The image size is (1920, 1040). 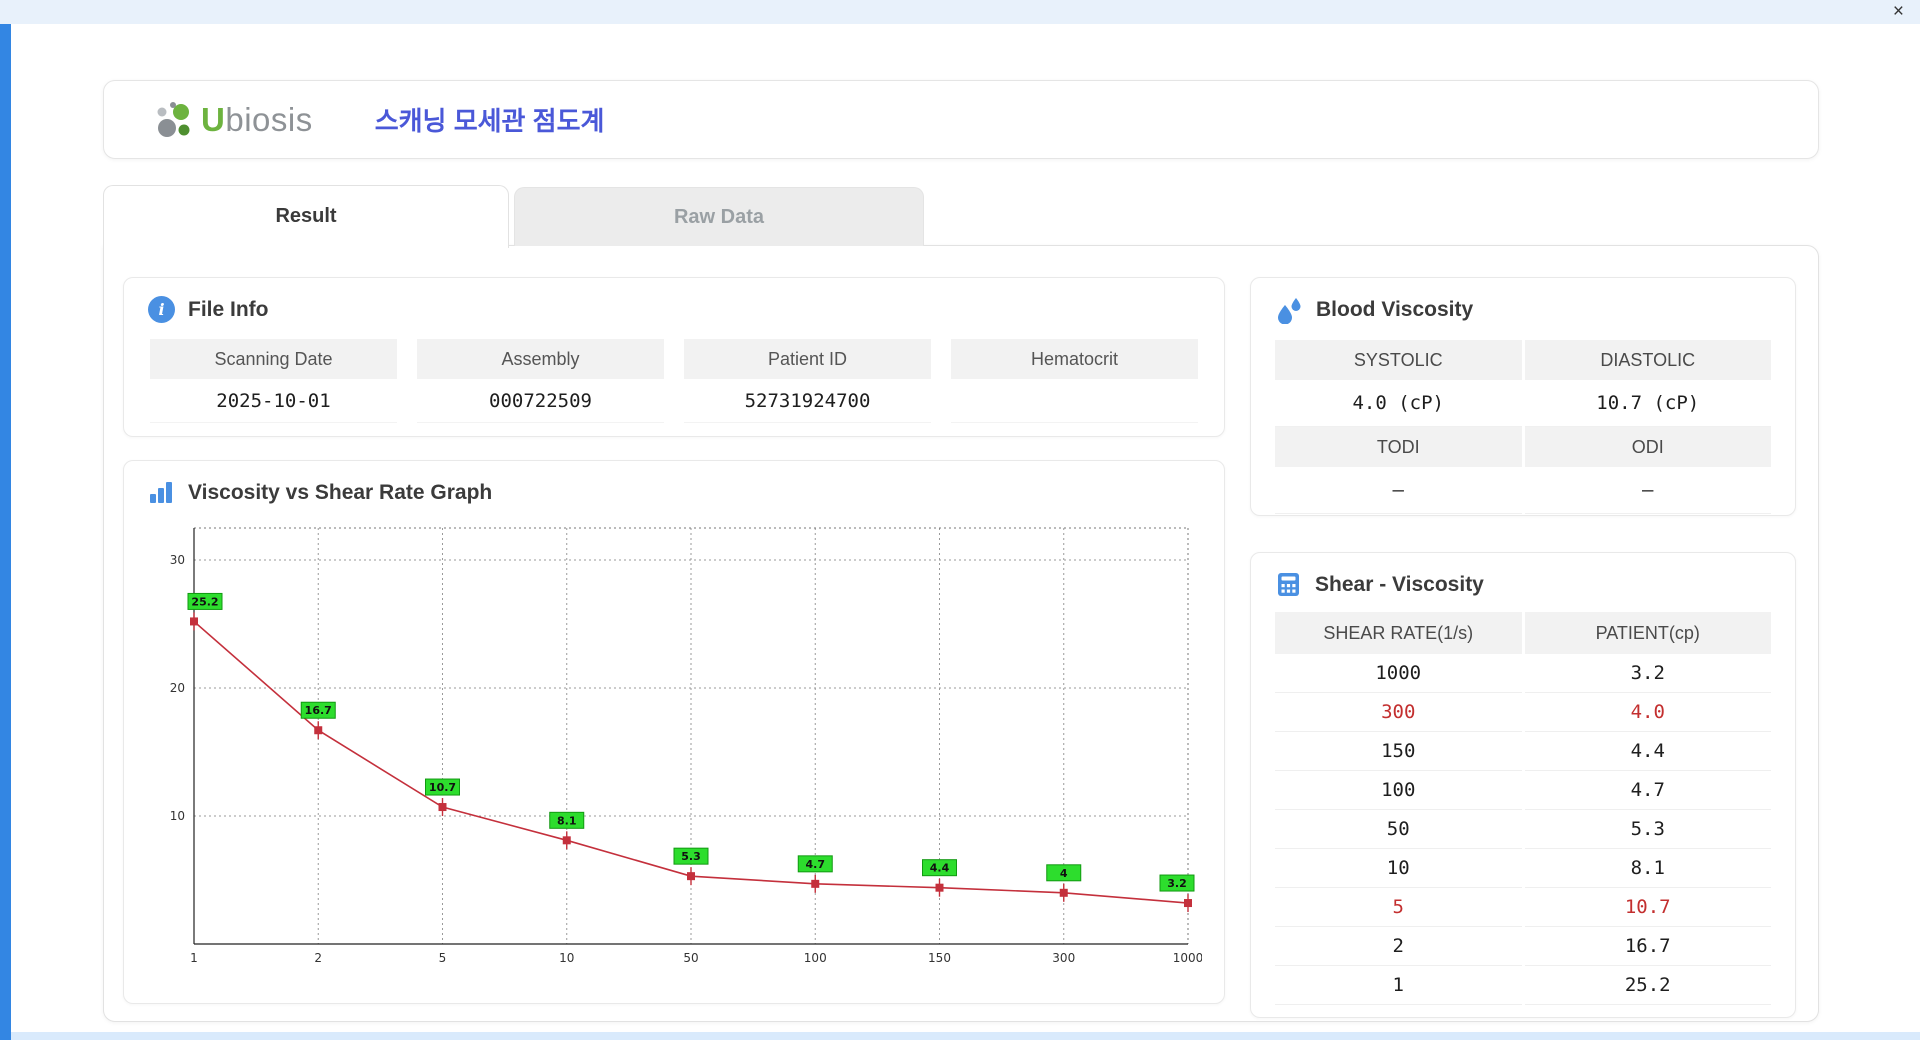 I want to click on svg-text: 4.7, so click(x=816, y=864).